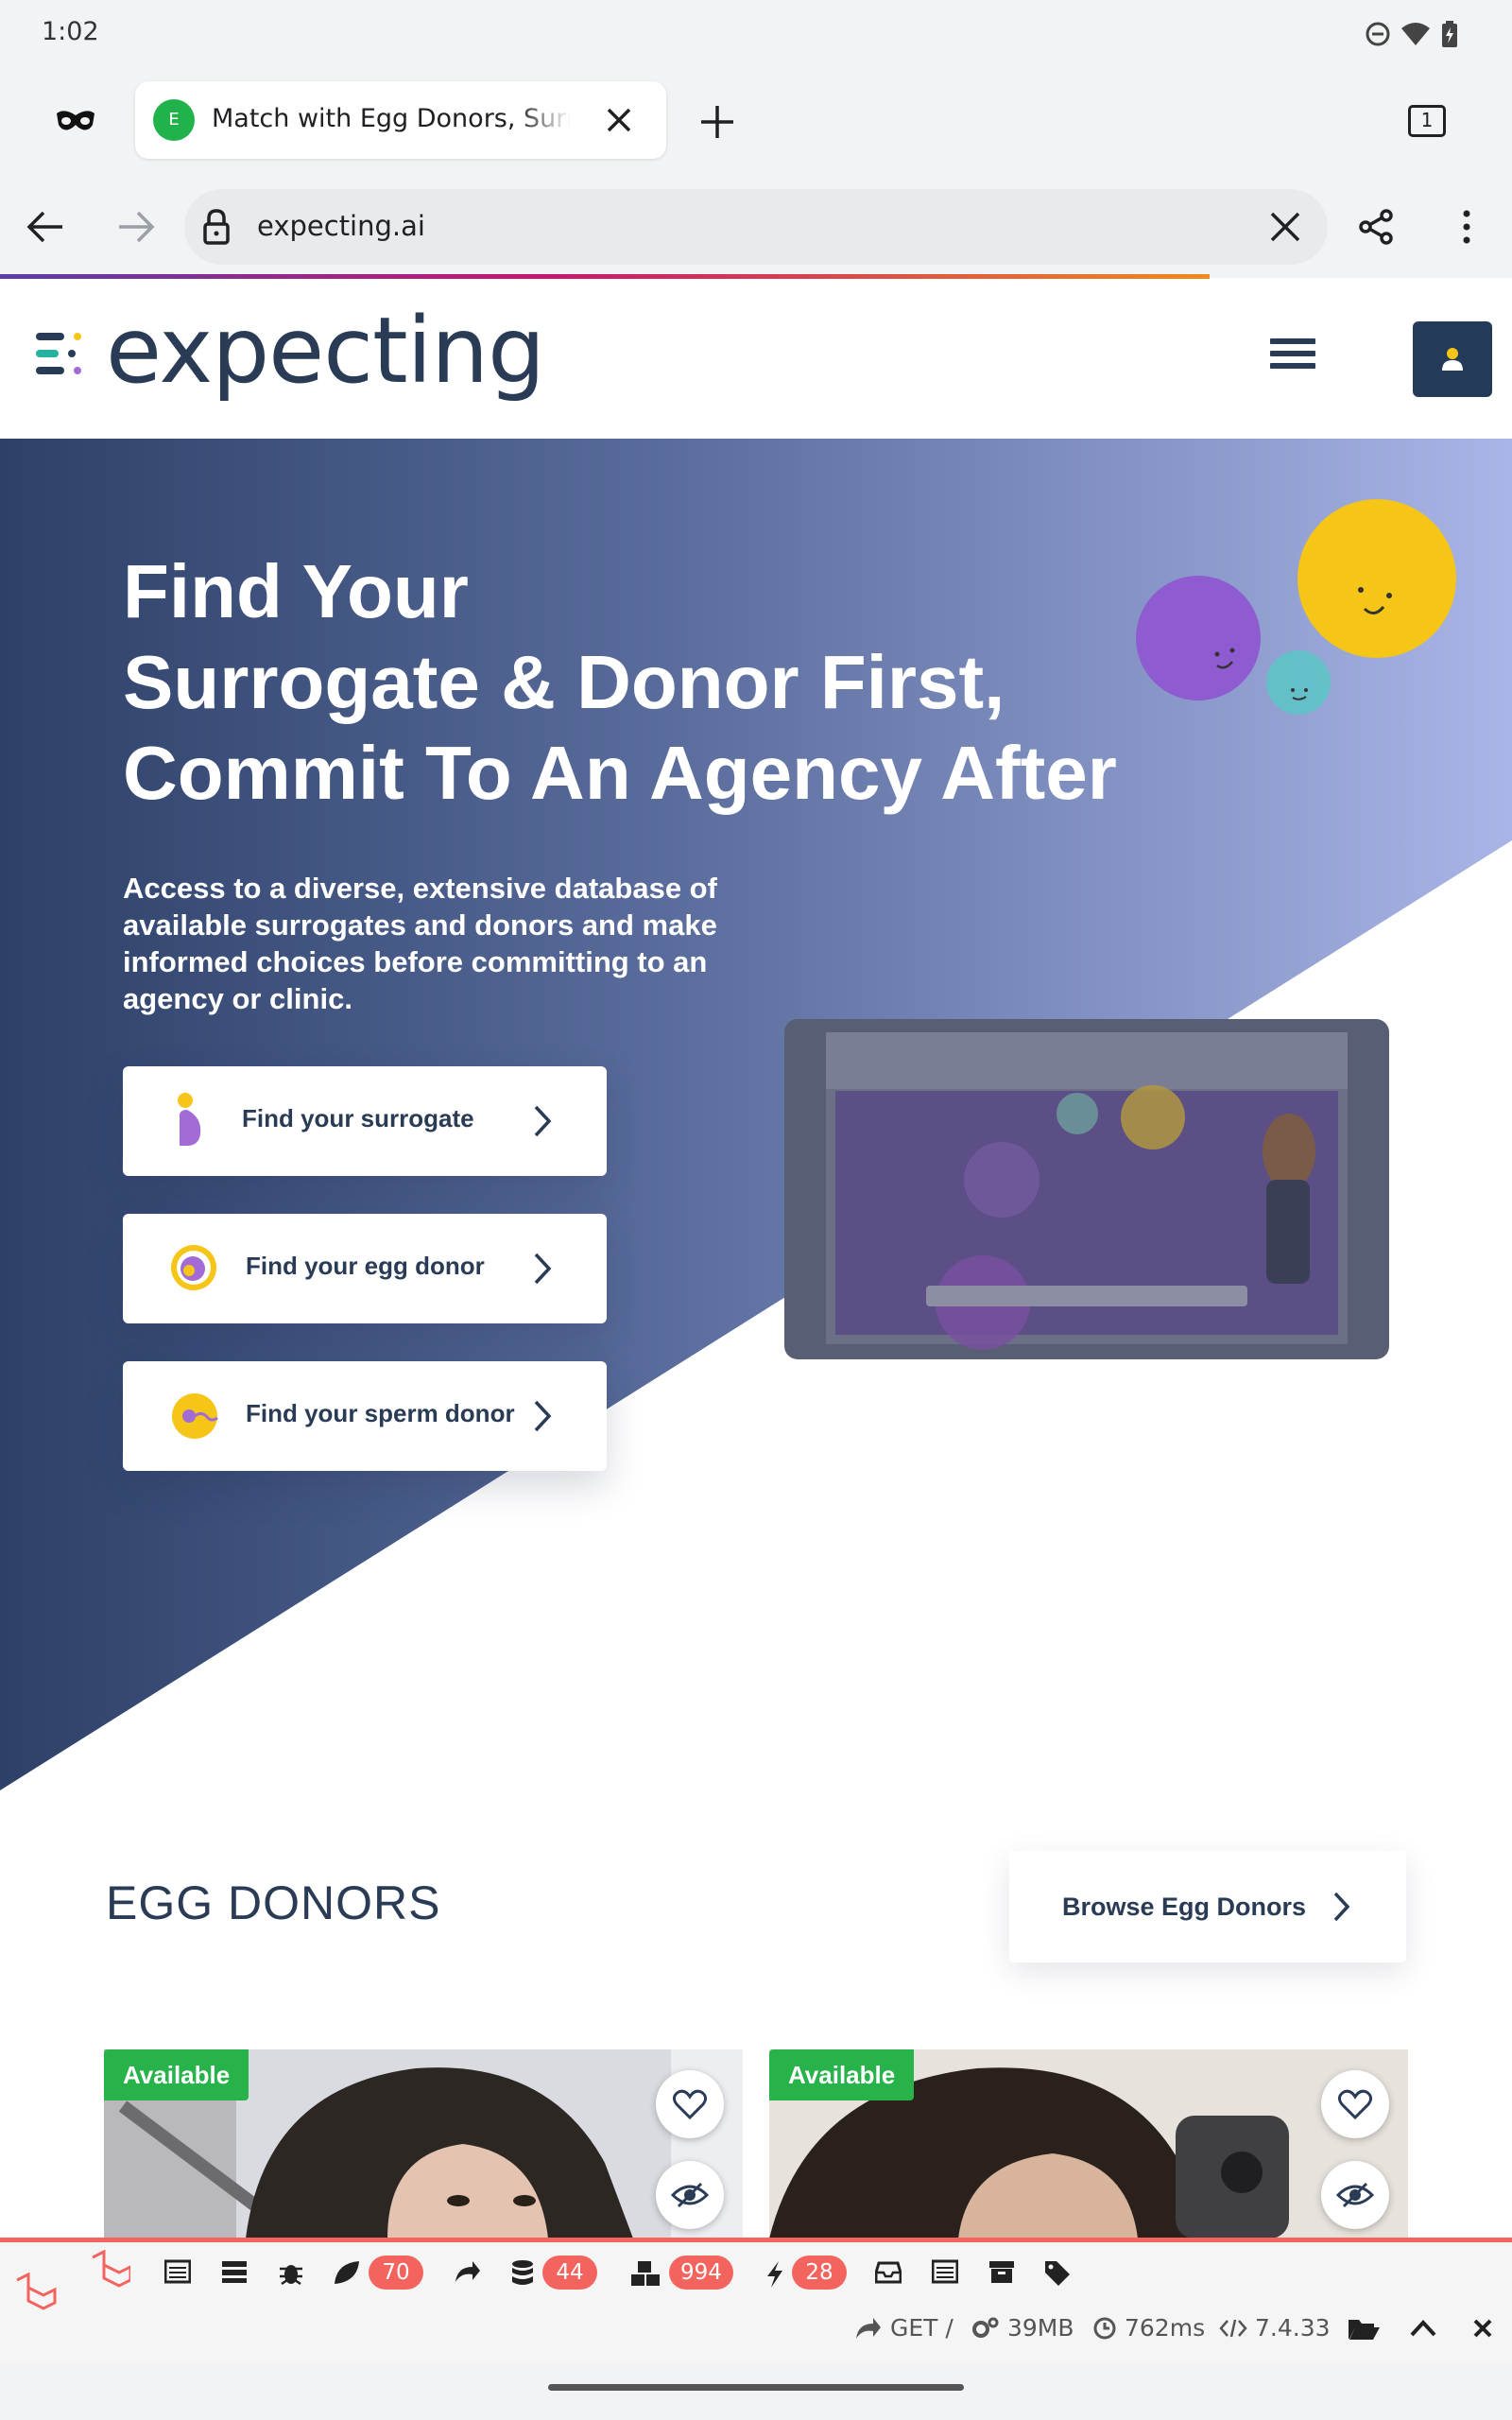 The height and width of the screenshot is (2420, 1512). I want to click on find-sperm-donor-button: Find your sperm donor, so click(365, 1416).